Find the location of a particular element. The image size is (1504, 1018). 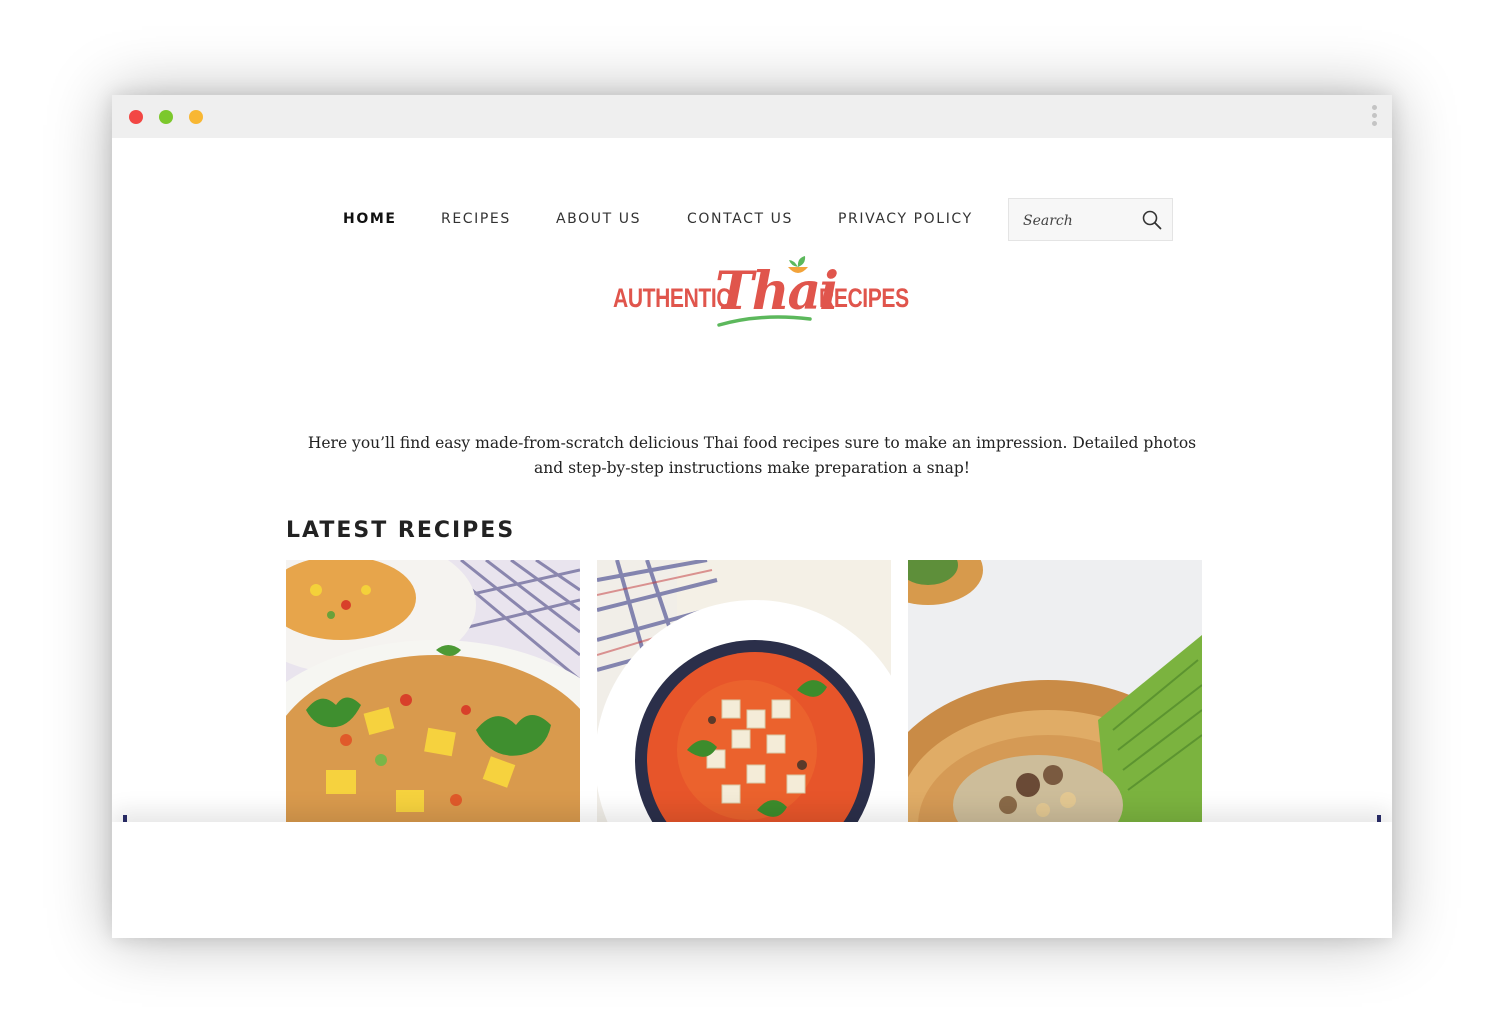

search-input is located at coordinates (1078, 221).